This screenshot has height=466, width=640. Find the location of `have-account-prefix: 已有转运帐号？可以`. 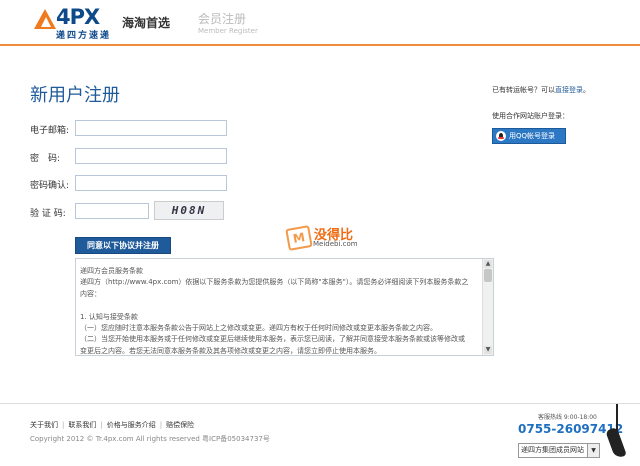

have-account-prefix: 已有转运帐号？可以 is located at coordinates (523, 90).